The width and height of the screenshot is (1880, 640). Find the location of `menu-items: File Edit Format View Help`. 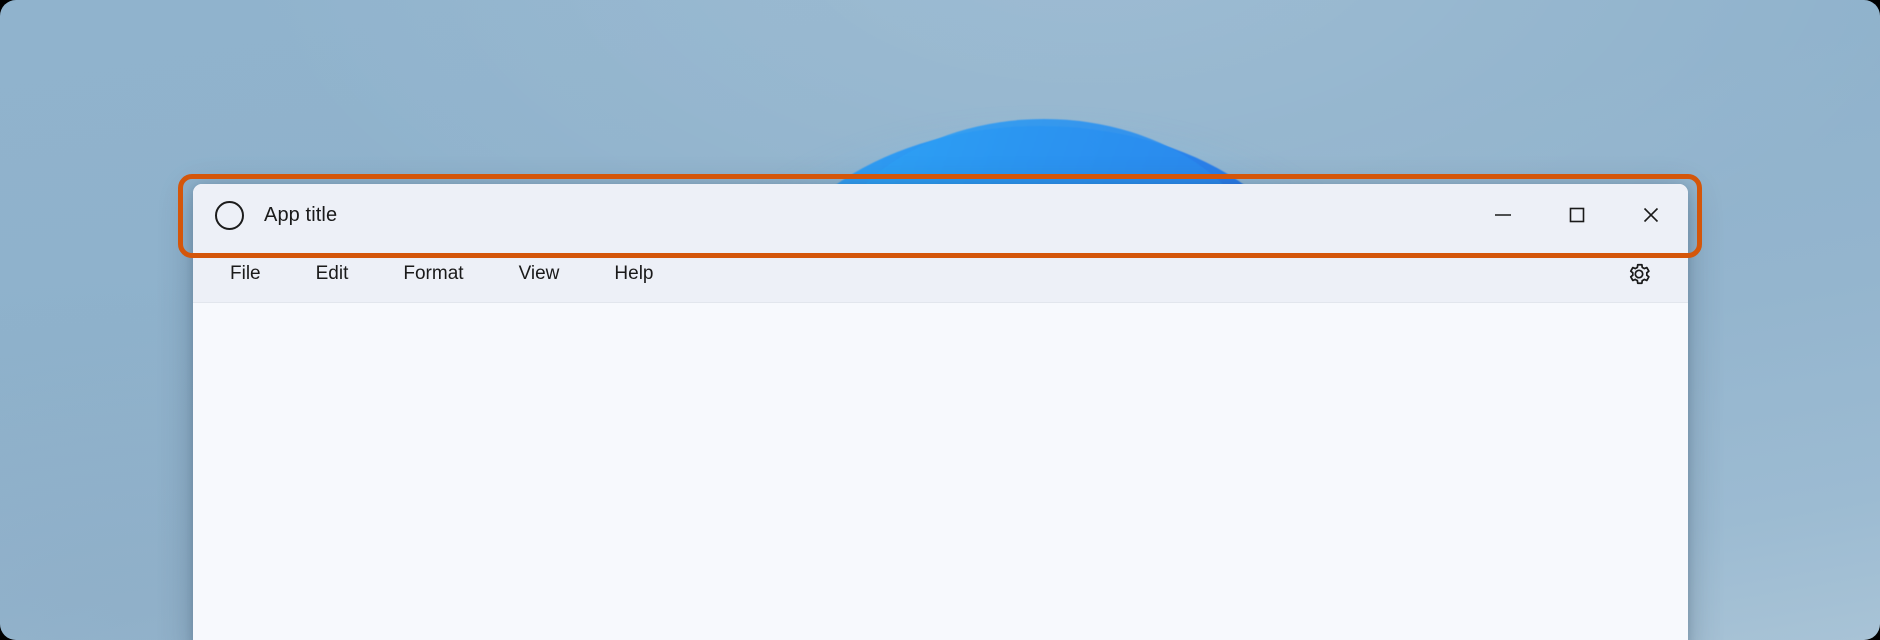

menu-items: File Edit Format View Help is located at coordinates (906, 274).